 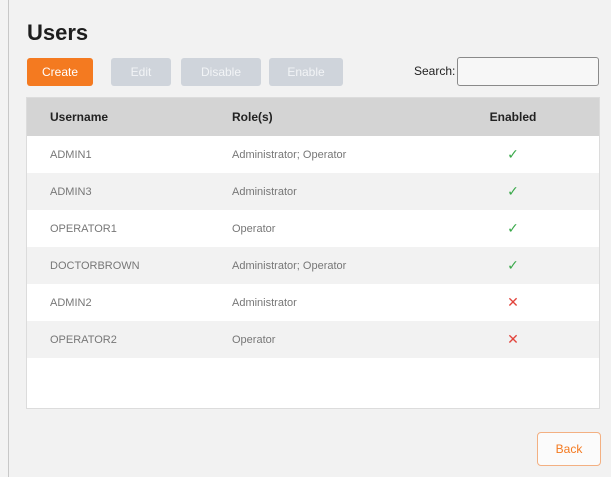 What do you see at coordinates (71, 154) in the screenshot?
I see `cell-username: ADMIN1` at bounding box center [71, 154].